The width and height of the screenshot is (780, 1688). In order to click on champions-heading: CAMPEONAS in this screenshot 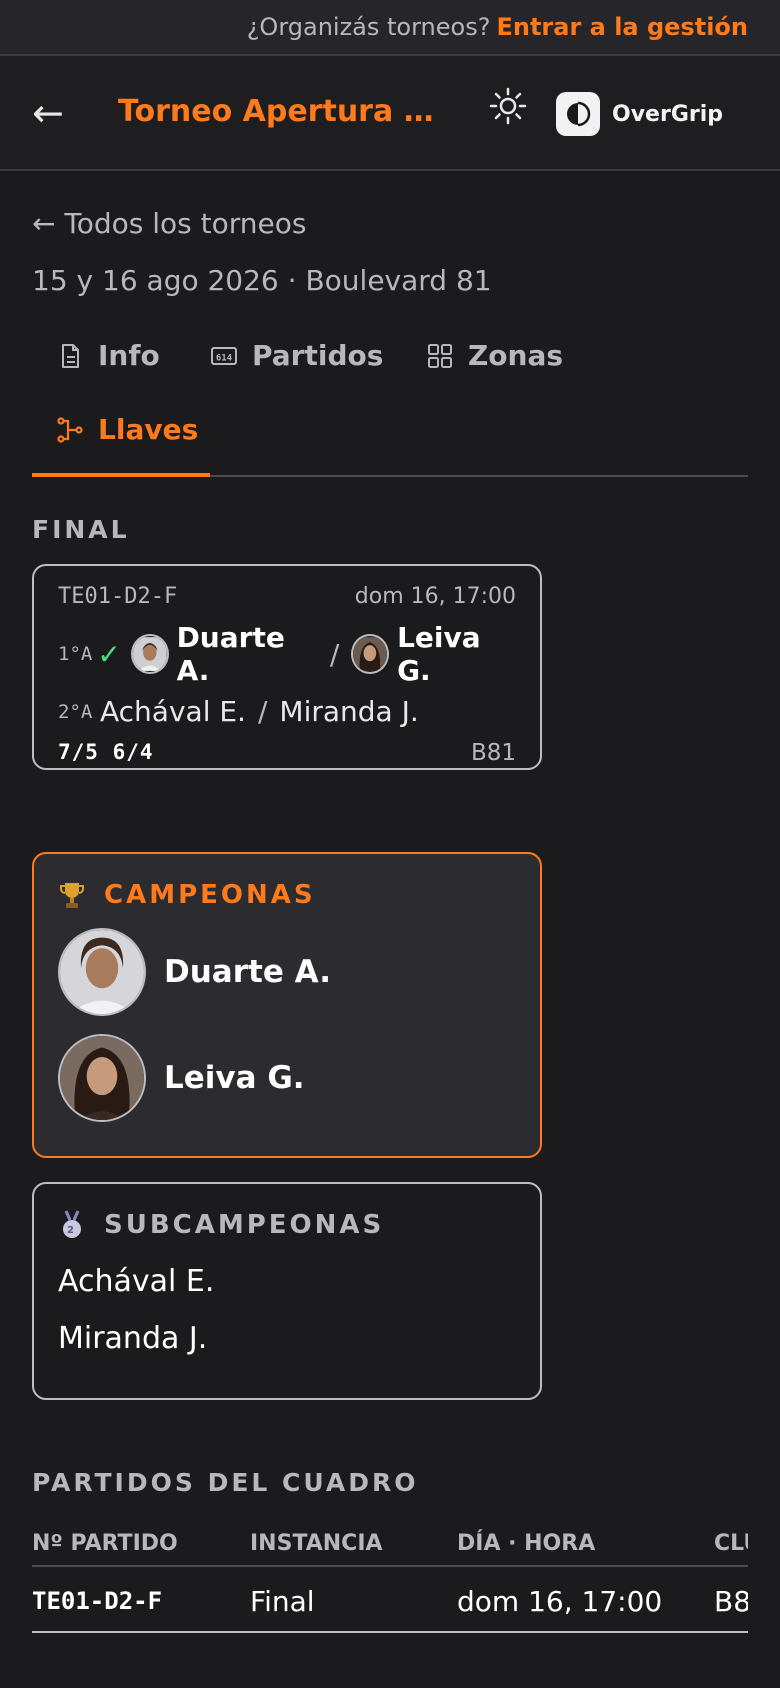, I will do `click(210, 895)`.